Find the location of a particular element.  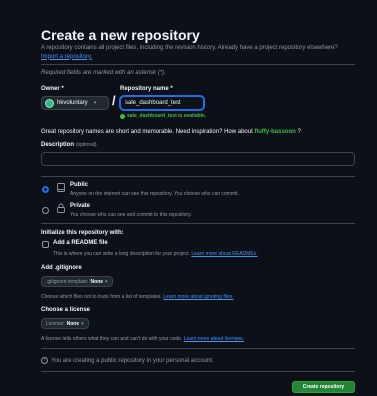

initialize-heading: Initialize this repository with: is located at coordinates (82, 233).